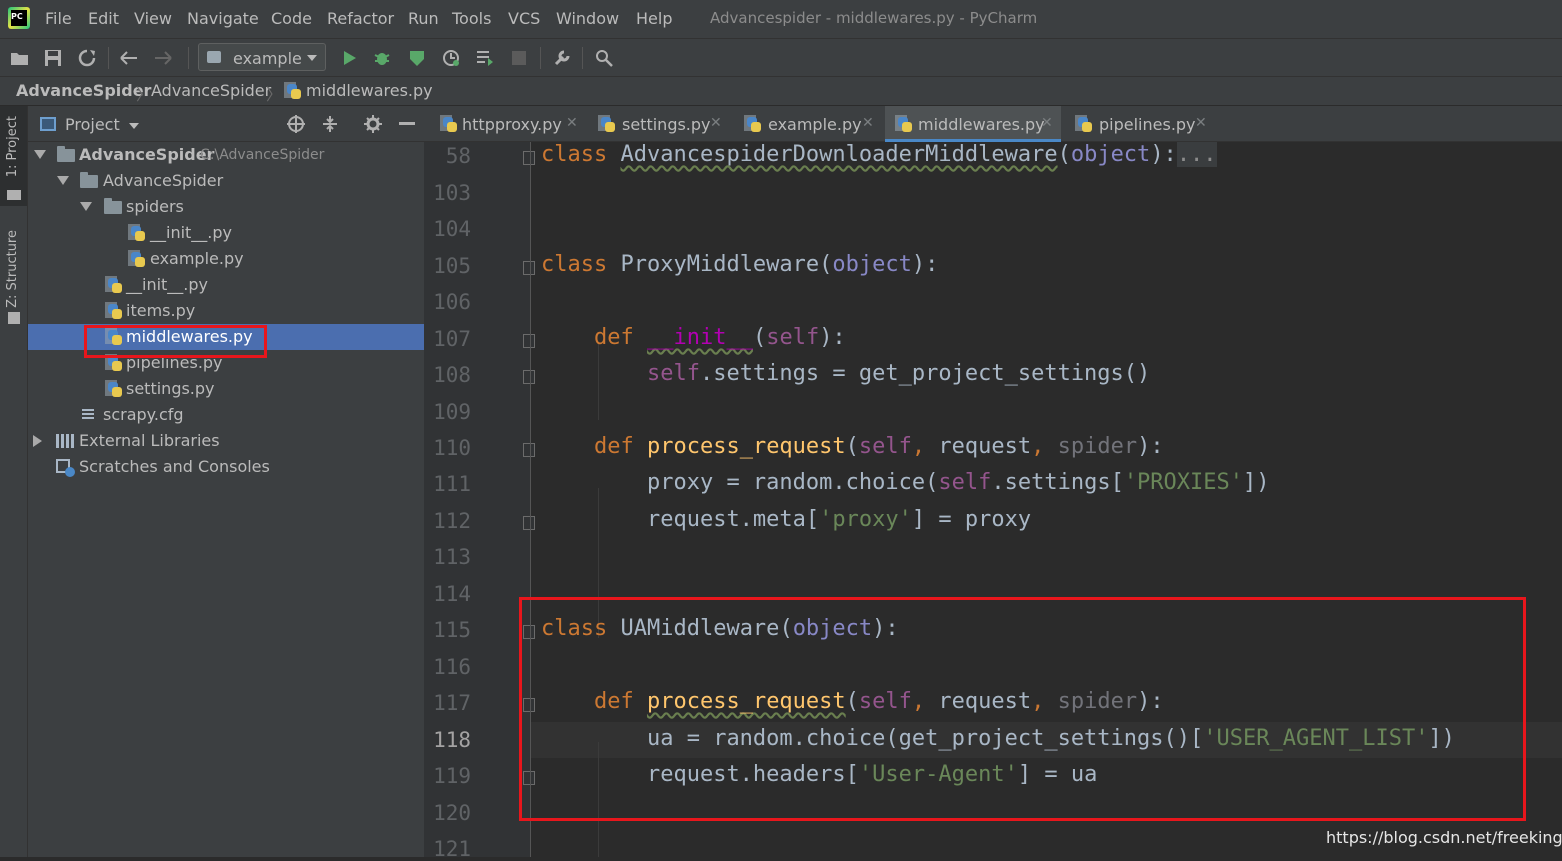  What do you see at coordinates (291, 18) in the screenshot?
I see `menu-code: Code` at bounding box center [291, 18].